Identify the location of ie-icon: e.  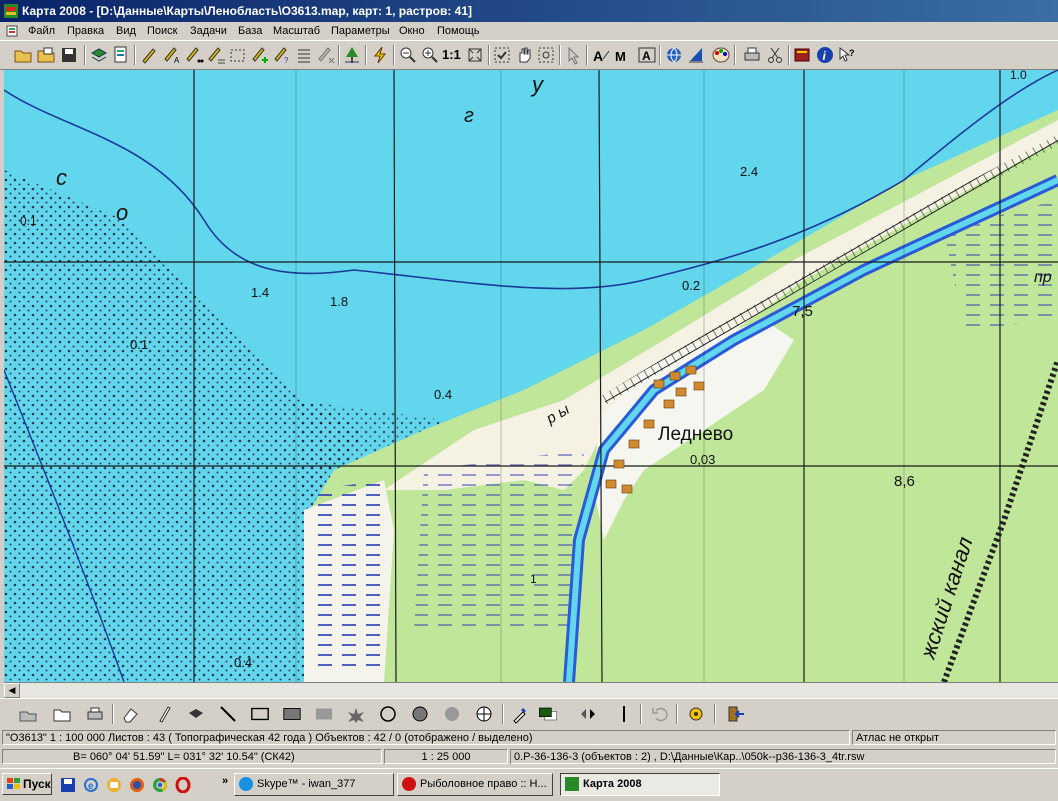
(91, 785).